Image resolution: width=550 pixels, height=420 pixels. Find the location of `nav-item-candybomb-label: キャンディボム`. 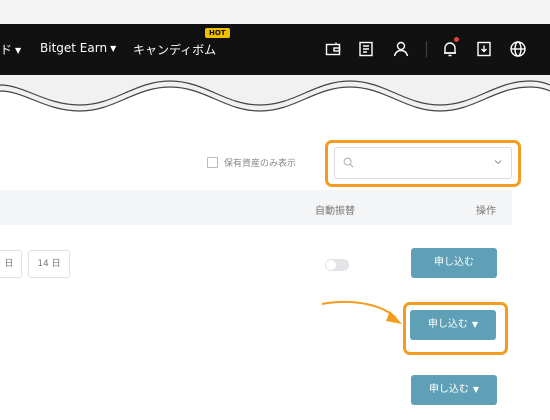

nav-item-candybomb-label: キャンディボム is located at coordinates (175, 50).